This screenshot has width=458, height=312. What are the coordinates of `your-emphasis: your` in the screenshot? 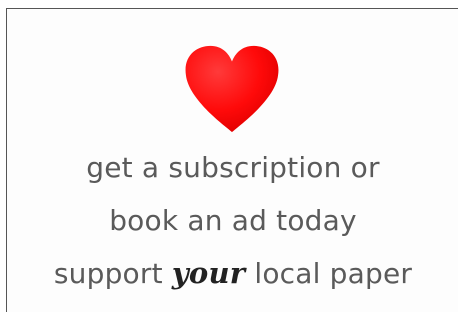 It's located at (208, 273).